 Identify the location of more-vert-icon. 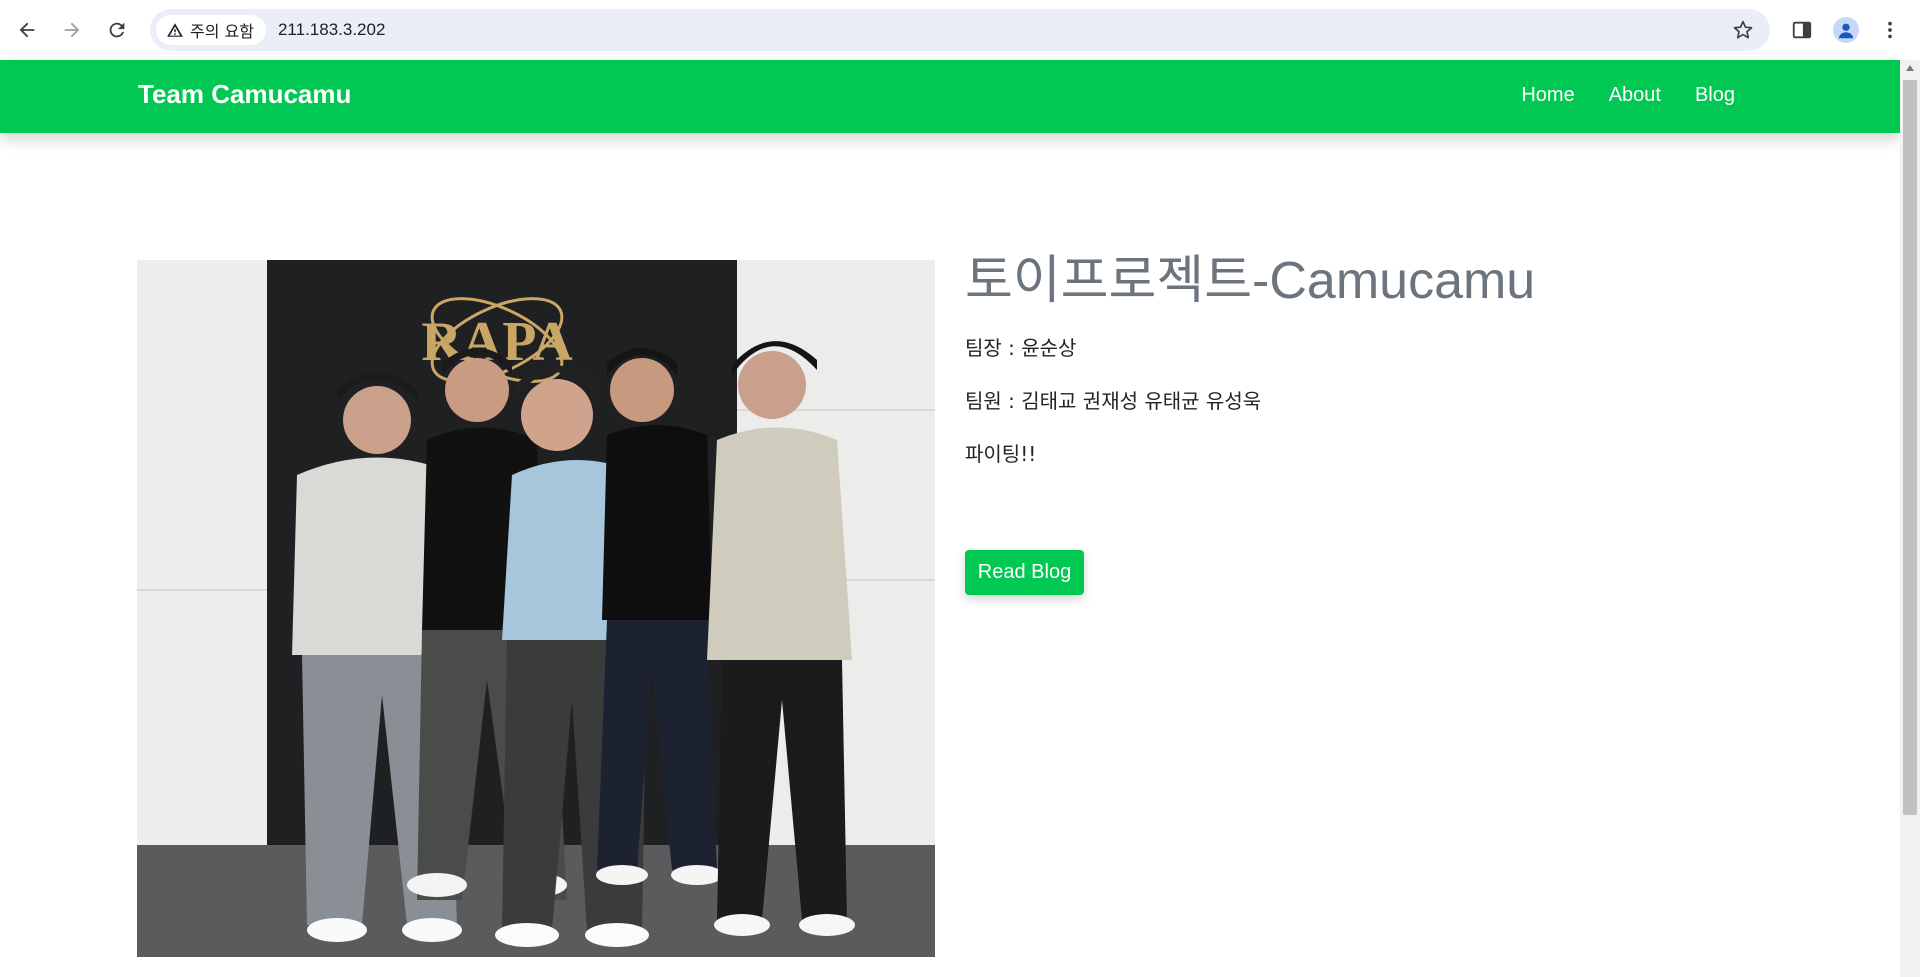
(1890, 30).